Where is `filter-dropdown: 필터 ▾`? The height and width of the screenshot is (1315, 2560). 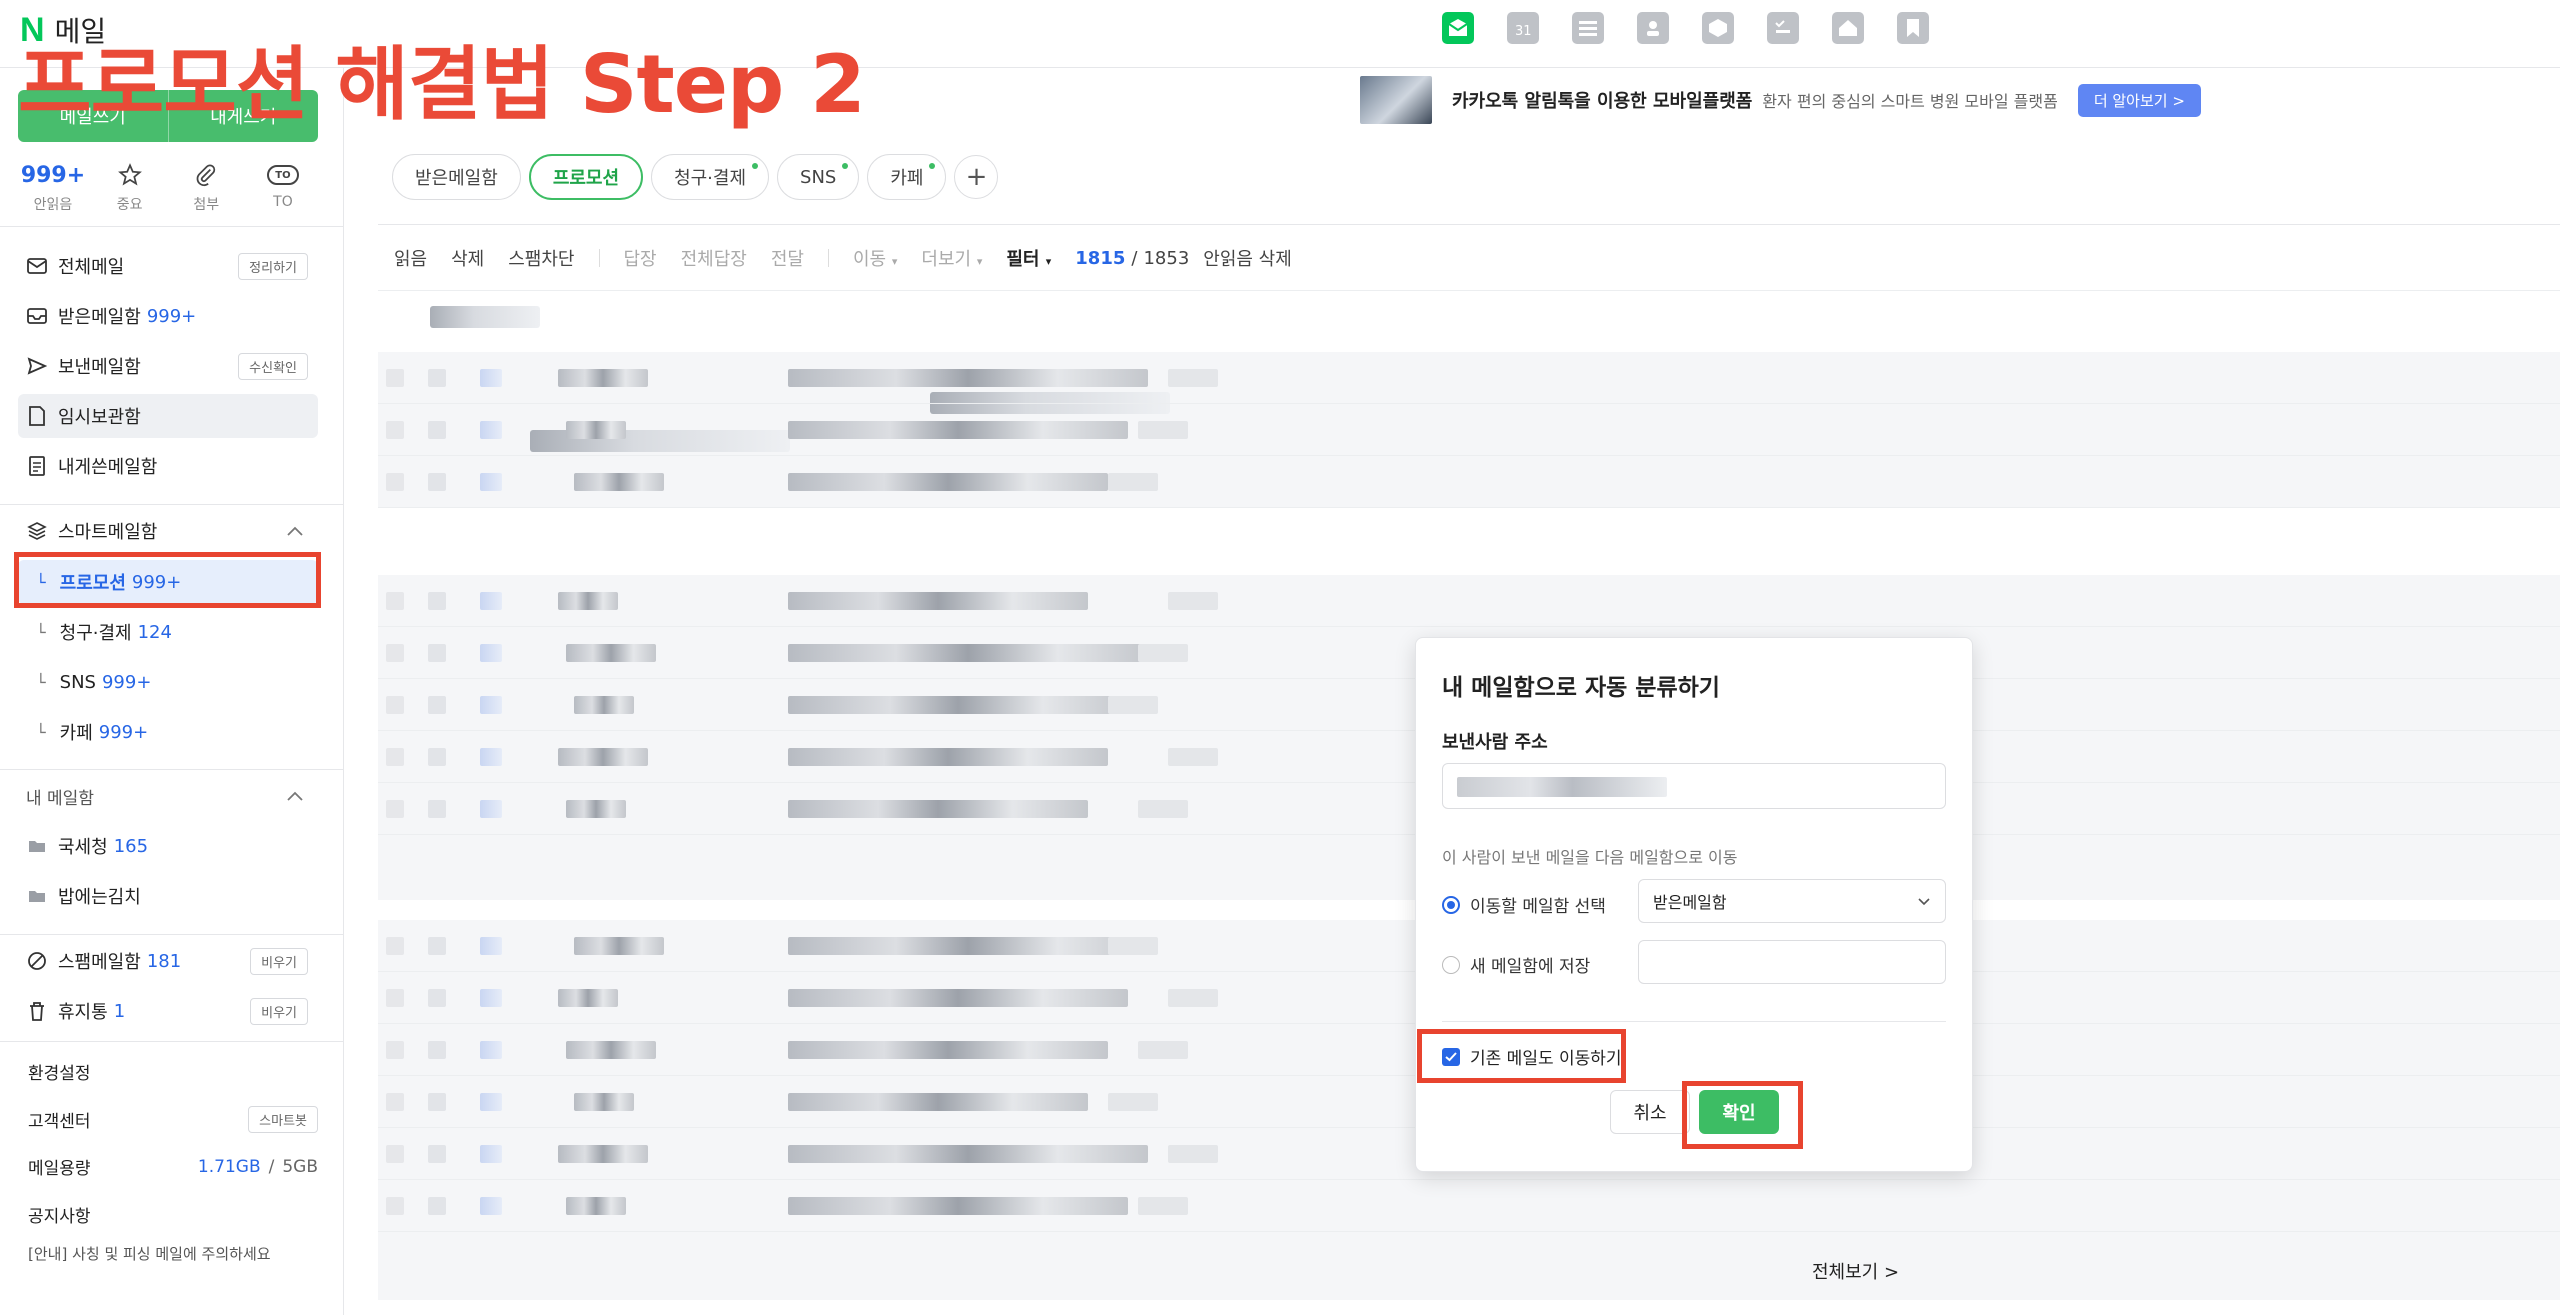
filter-dropdown: 필터 ▾ is located at coordinates (1028, 258).